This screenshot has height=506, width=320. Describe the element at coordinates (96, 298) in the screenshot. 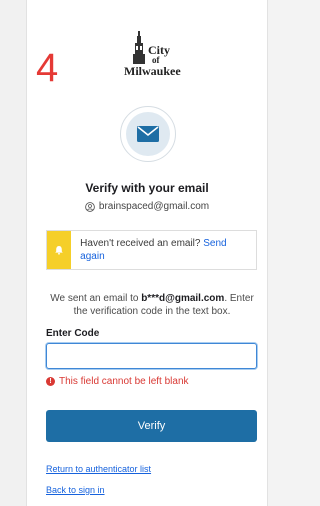

I see `instruction-prefix: We sent an email to` at that location.